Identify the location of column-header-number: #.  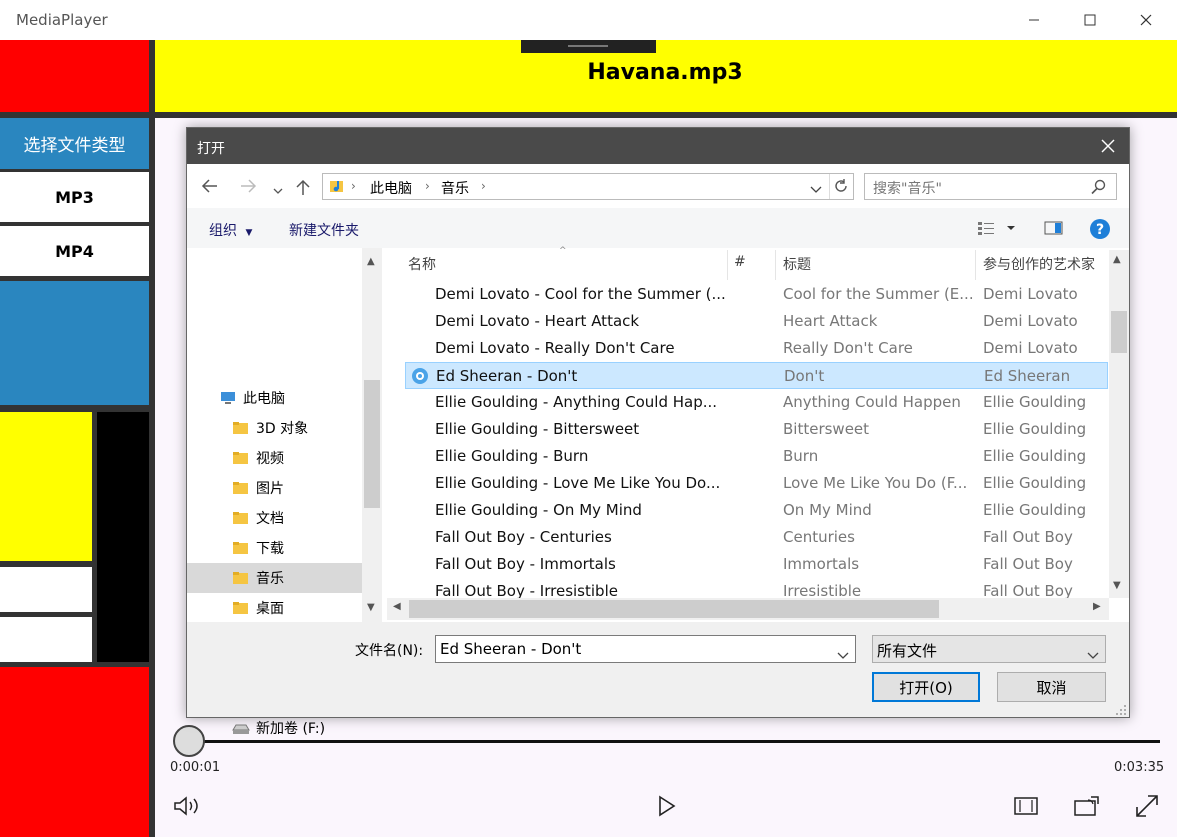
(740, 262).